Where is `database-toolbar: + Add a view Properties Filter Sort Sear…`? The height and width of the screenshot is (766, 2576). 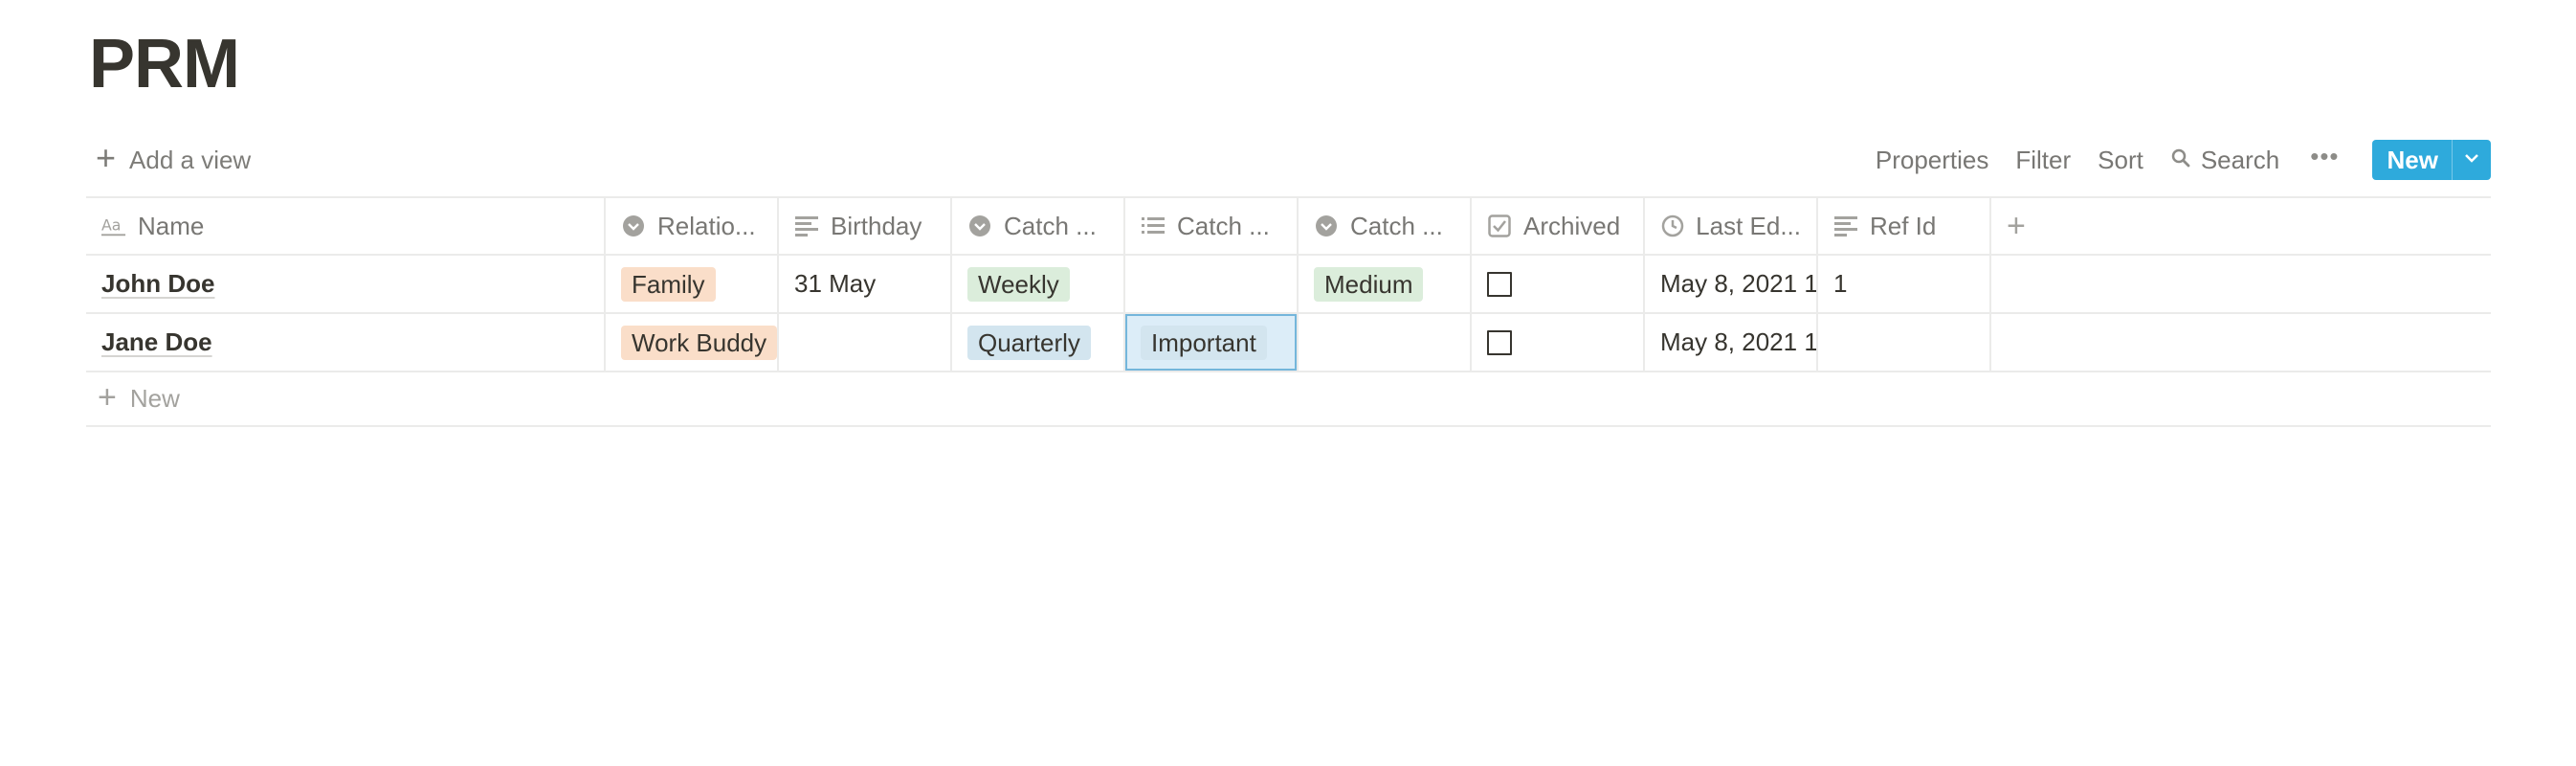
database-toolbar: + Add a view Properties Filter Sort Sear… is located at coordinates (1288, 160).